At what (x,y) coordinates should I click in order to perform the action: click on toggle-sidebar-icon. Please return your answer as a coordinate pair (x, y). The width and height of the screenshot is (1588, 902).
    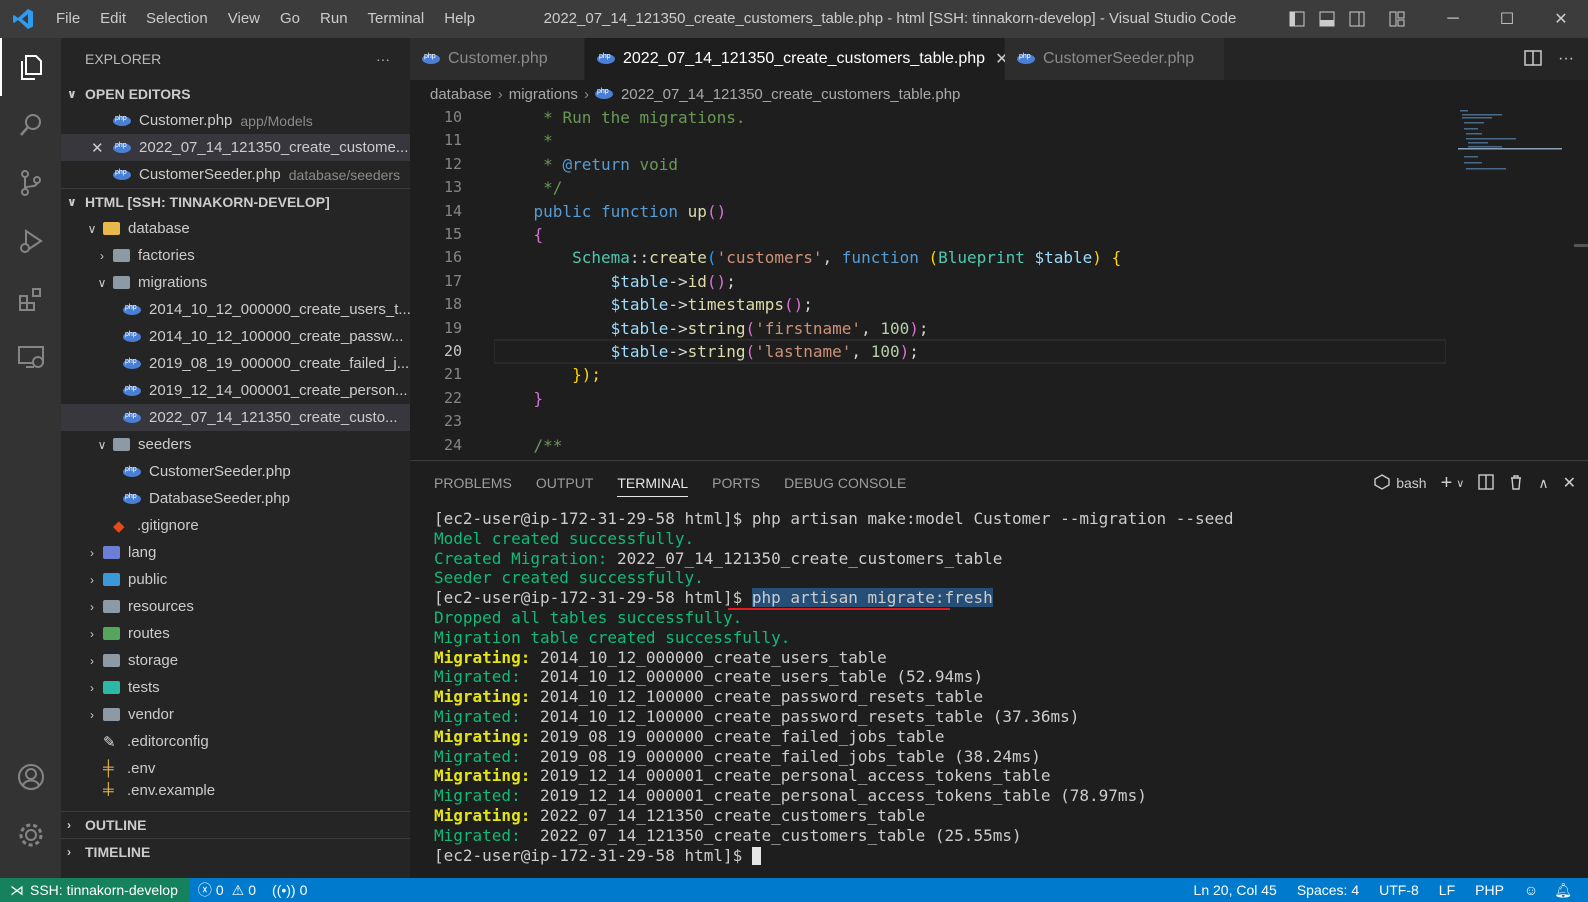
    Looking at the image, I should click on (1297, 19).